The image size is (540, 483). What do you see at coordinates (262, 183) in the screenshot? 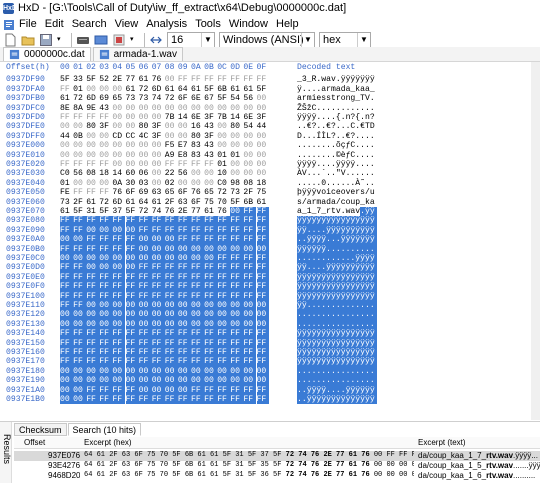
I see `hex-byte: 18` at bounding box center [262, 183].